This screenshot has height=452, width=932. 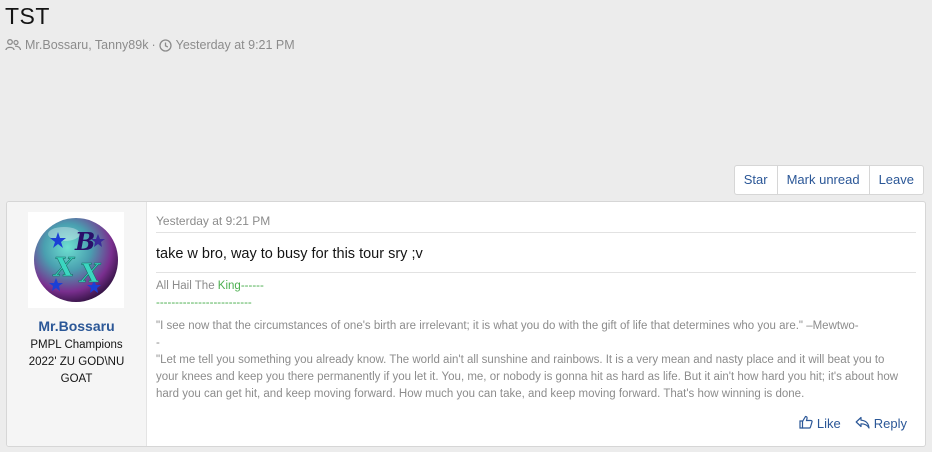 I want to click on signature-dash-line: -------------------------, so click(x=204, y=303).